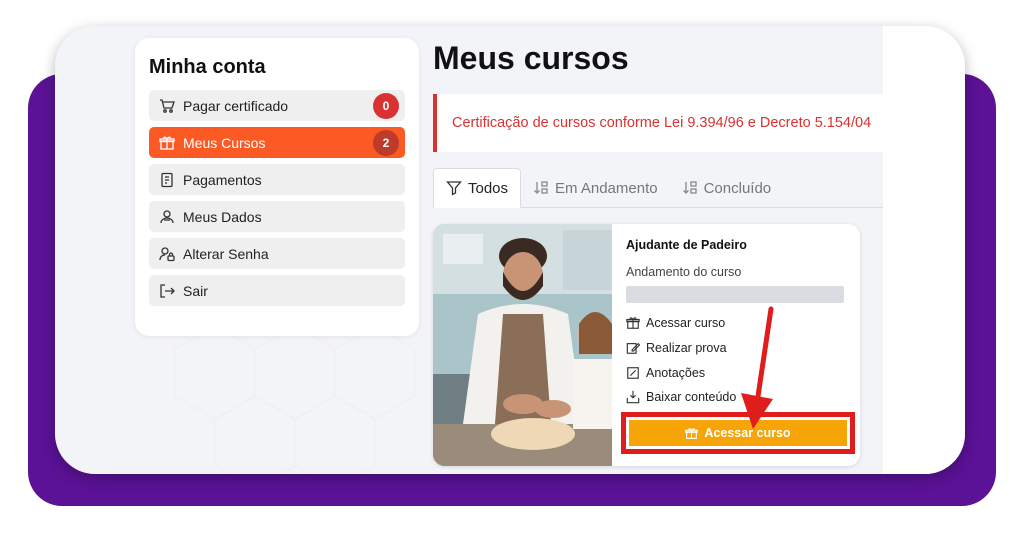 This screenshot has height=536, width=1024. I want to click on course-image, so click(522, 345).